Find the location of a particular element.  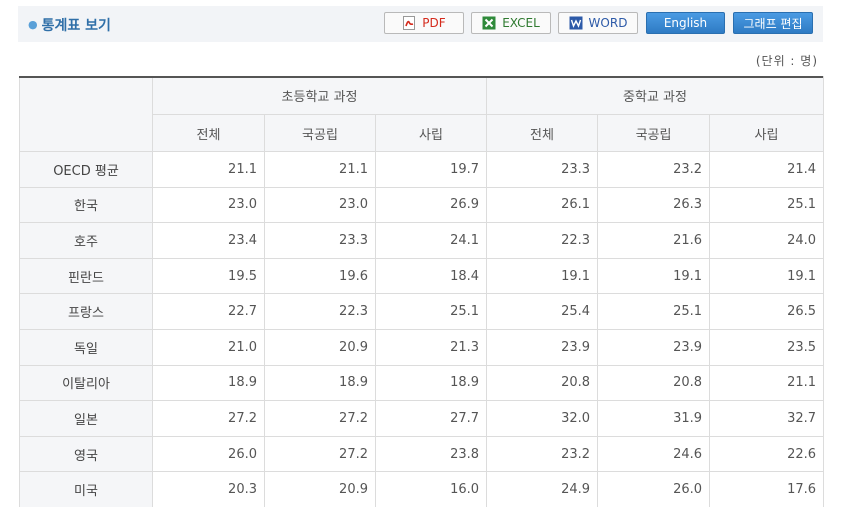

value-cell: 26.5 is located at coordinates (767, 311).